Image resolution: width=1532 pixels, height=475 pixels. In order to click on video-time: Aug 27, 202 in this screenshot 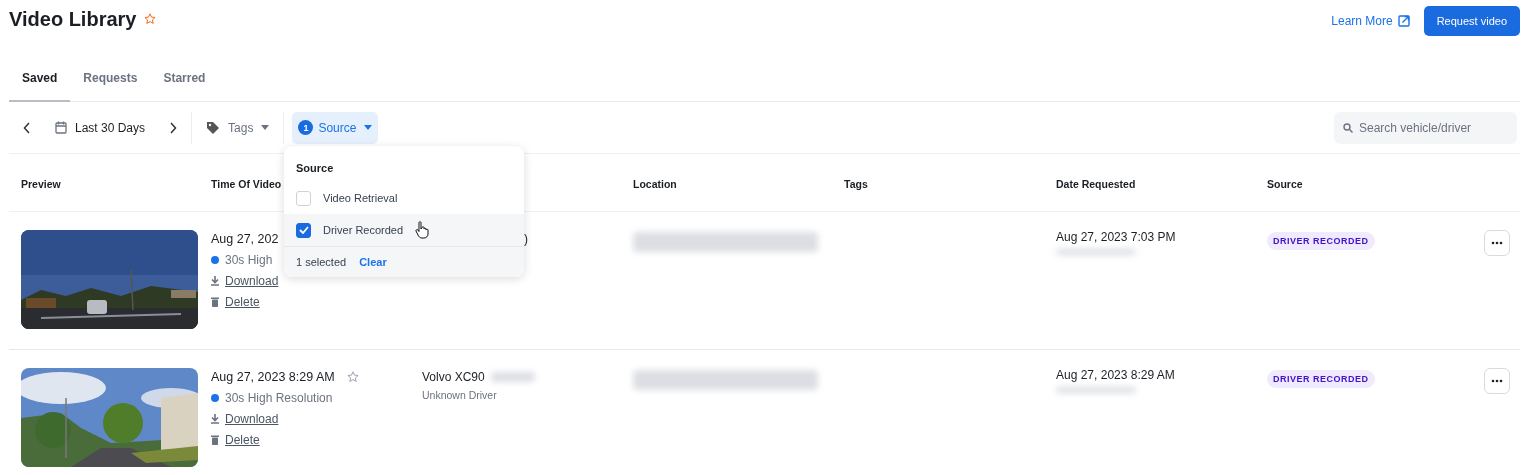, I will do `click(245, 239)`.